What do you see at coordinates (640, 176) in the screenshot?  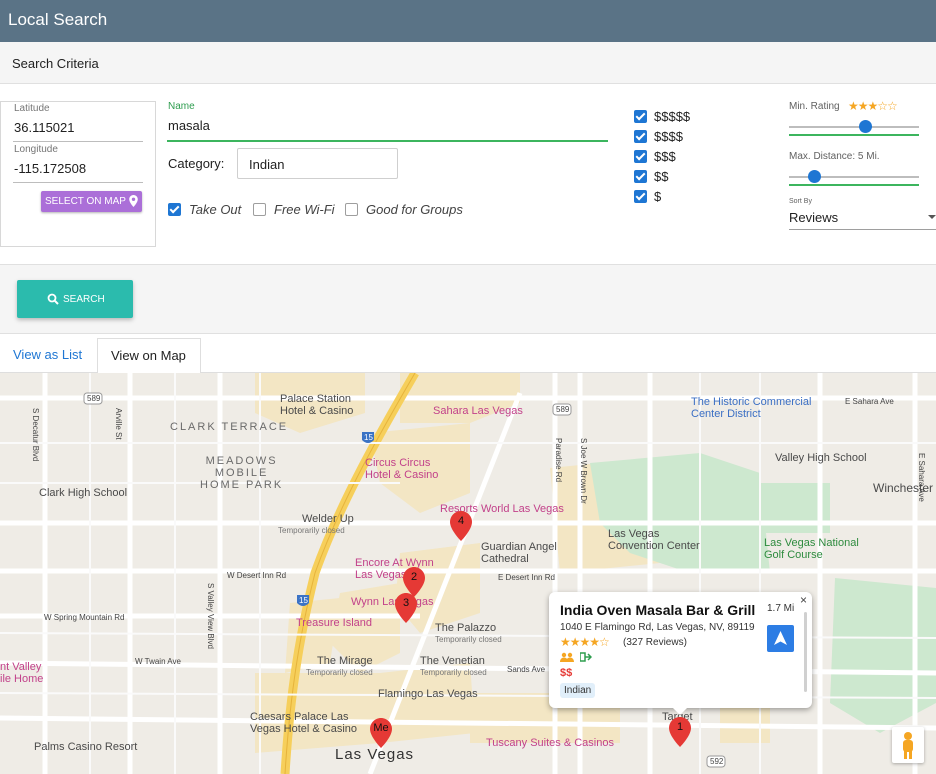 I see `price-2-checkbox` at bounding box center [640, 176].